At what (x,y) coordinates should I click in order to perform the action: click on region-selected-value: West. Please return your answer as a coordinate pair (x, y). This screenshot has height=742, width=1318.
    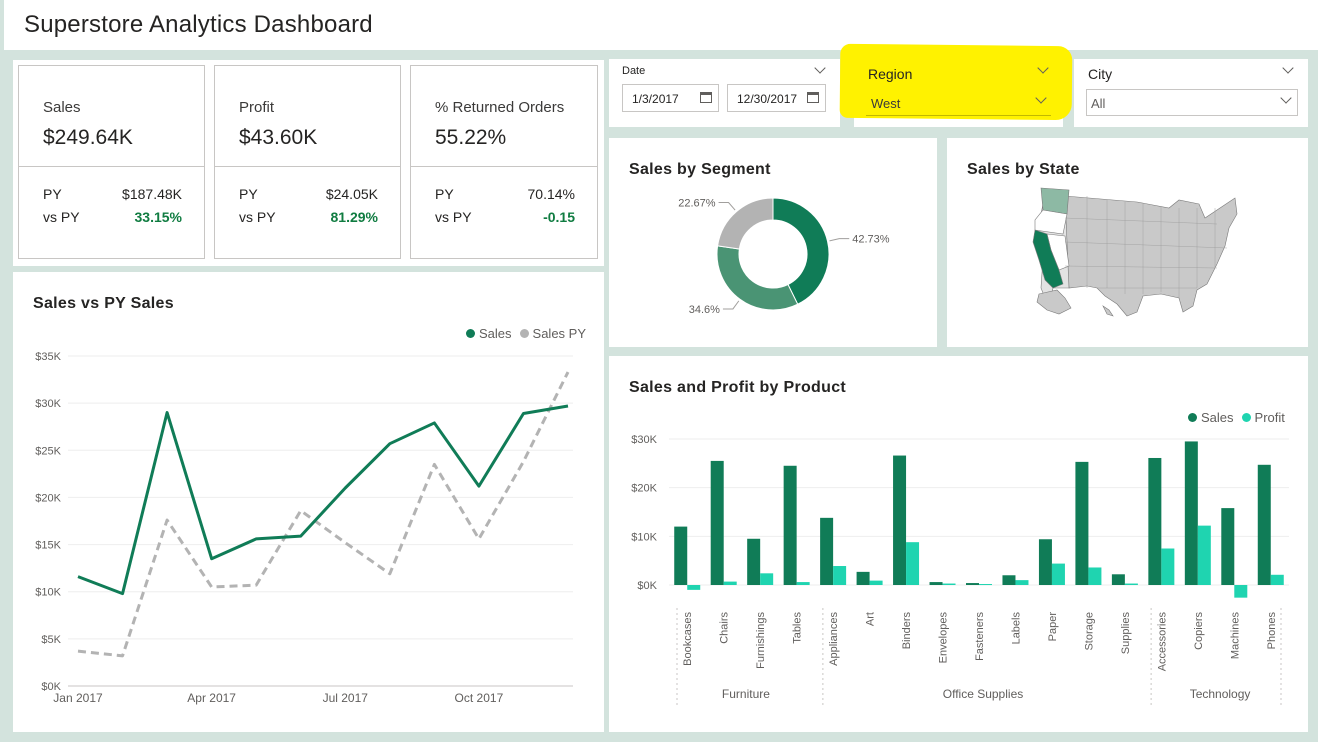
    Looking at the image, I should click on (885, 103).